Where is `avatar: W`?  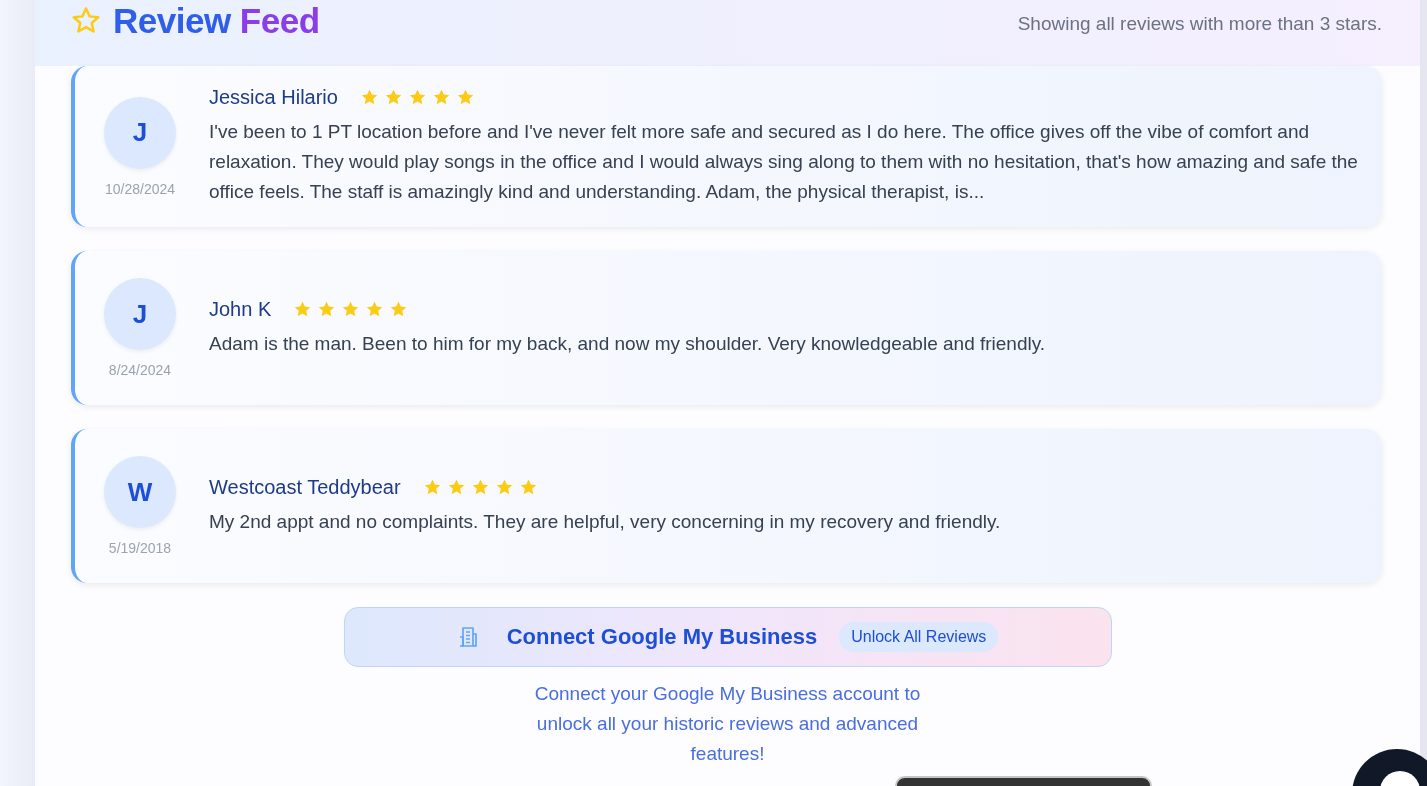 avatar: W is located at coordinates (140, 492).